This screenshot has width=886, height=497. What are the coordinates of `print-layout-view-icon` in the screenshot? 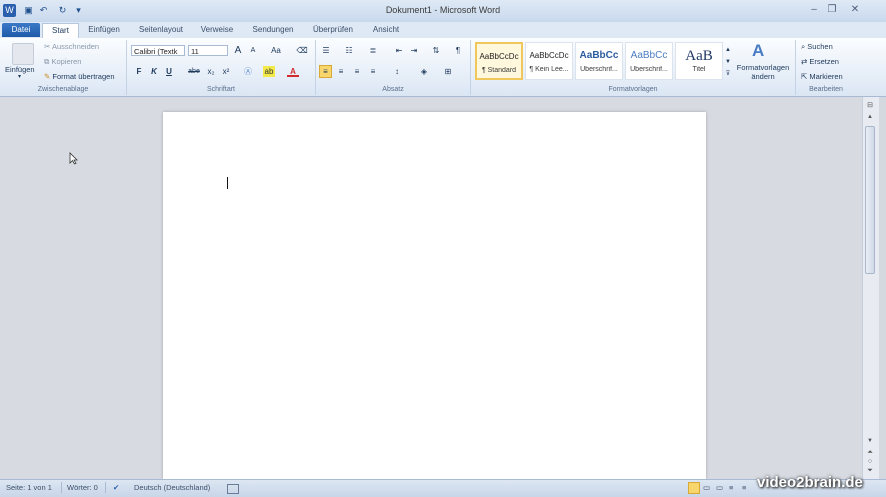 It's located at (694, 488).